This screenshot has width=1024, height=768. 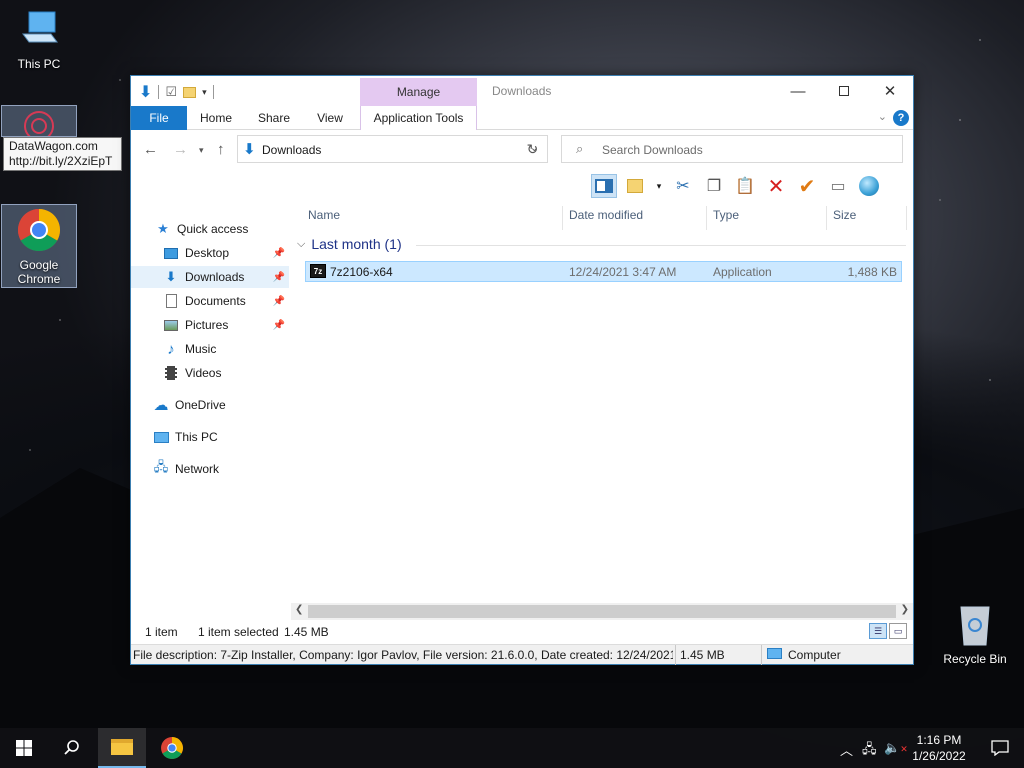 What do you see at coordinates (274, 118) in the screenshot?
I see `tab-share: Share` at bounding box center [274, 118].